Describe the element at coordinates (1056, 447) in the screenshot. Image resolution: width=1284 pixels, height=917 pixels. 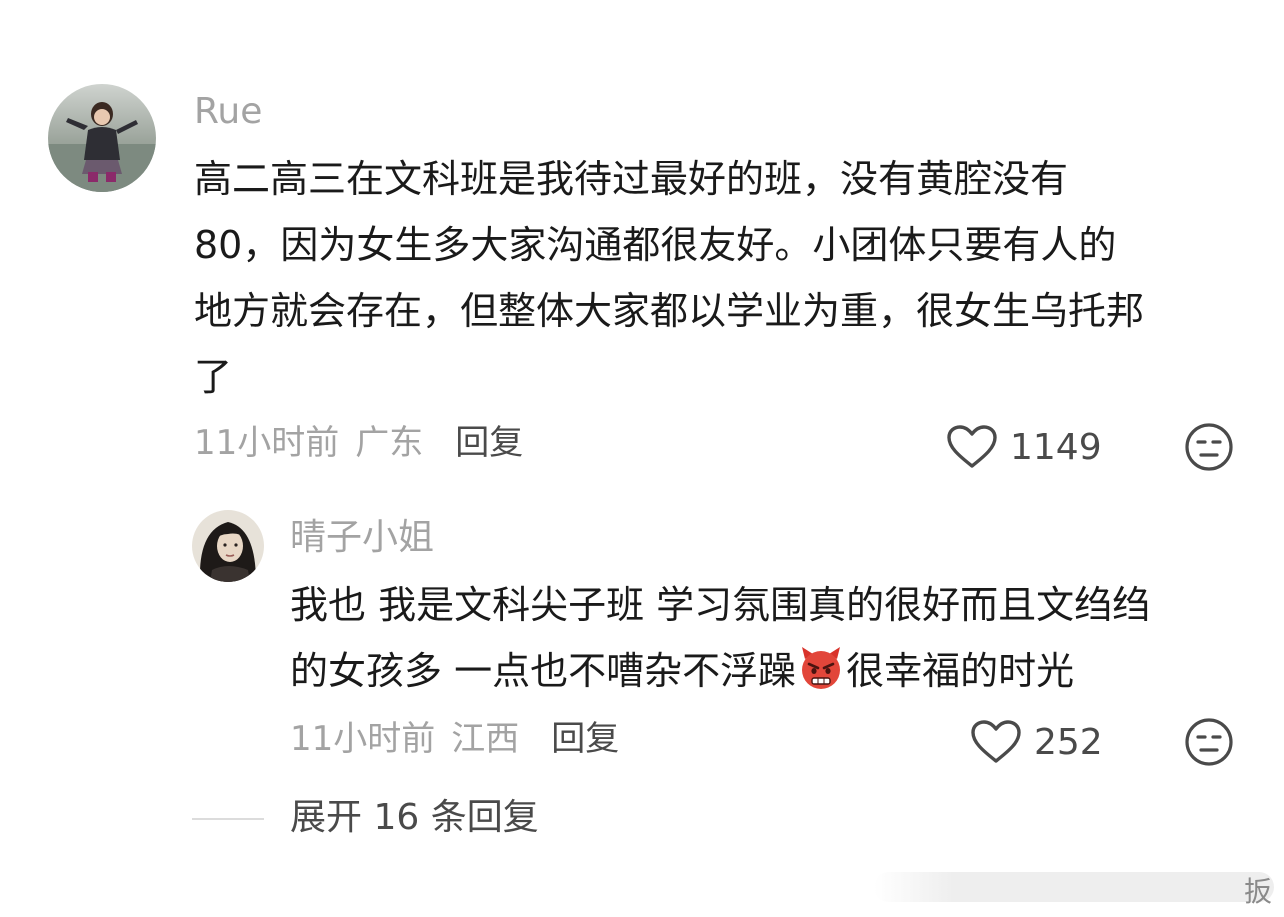
I see `like-count: 1149` at that location.